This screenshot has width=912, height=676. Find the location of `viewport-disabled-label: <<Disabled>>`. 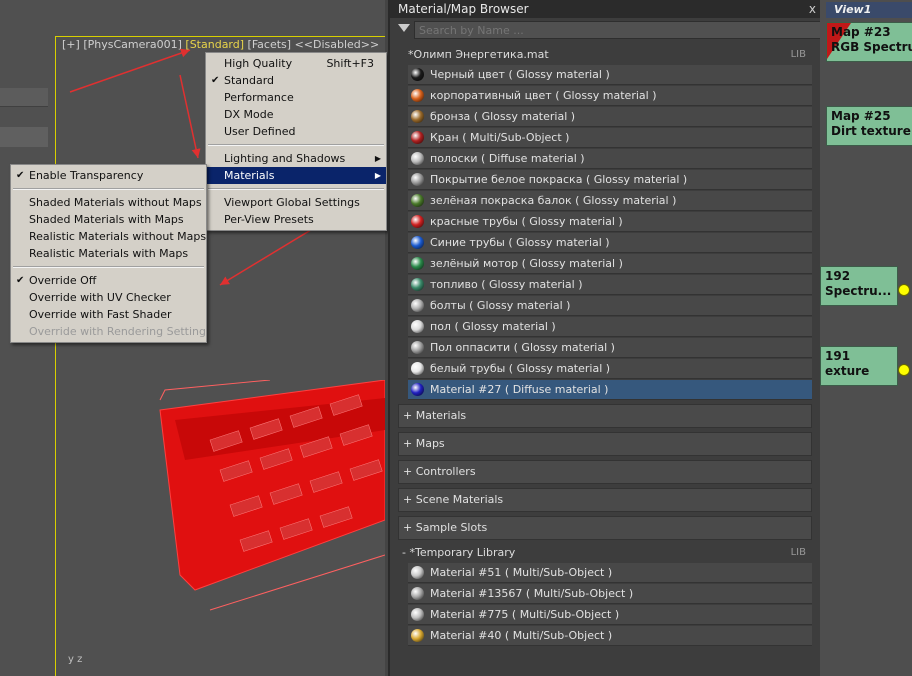

viewport-disabled-label: <<Disabled>> is located at coordinates (337, 44).